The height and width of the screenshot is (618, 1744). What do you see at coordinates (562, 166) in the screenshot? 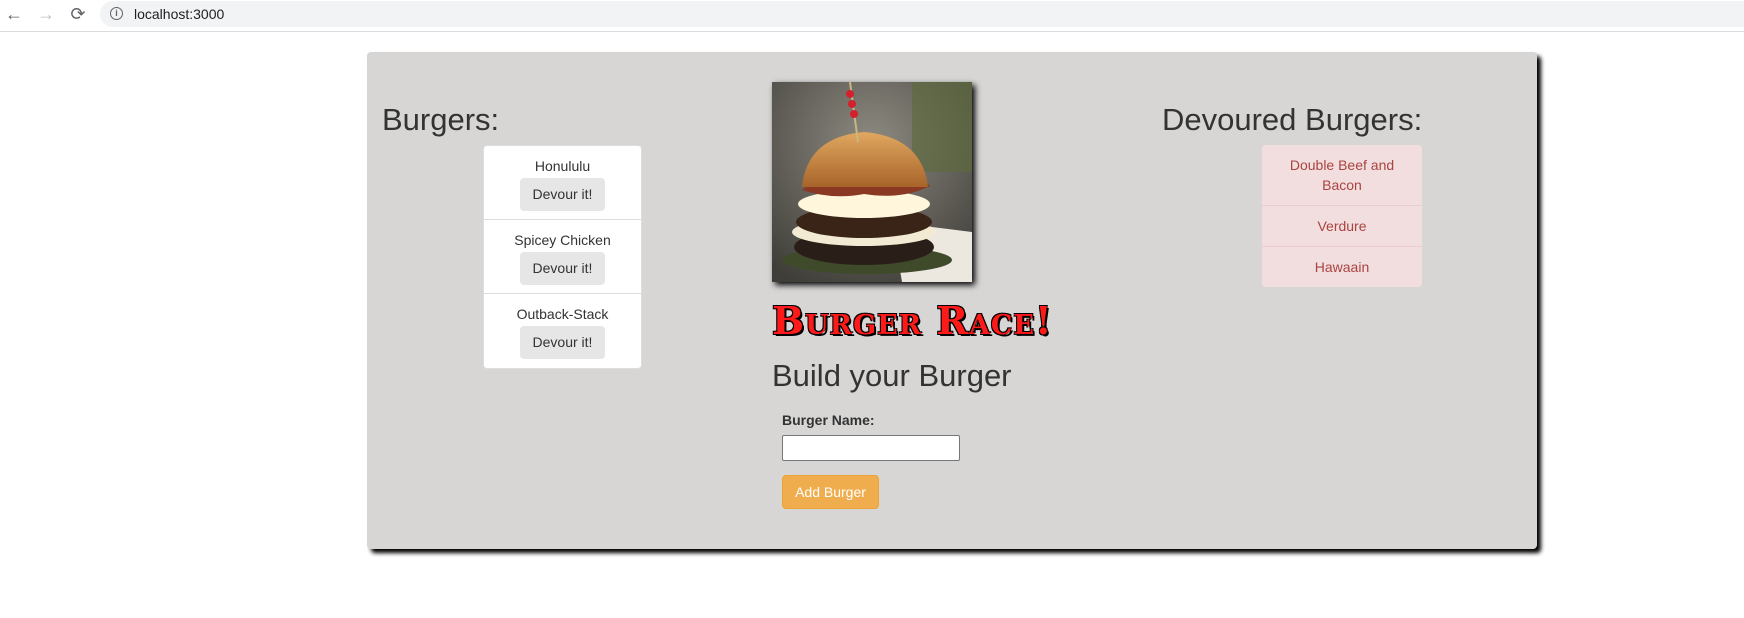
I see `burger-name: Honululu` at bounding box center [562, 166].